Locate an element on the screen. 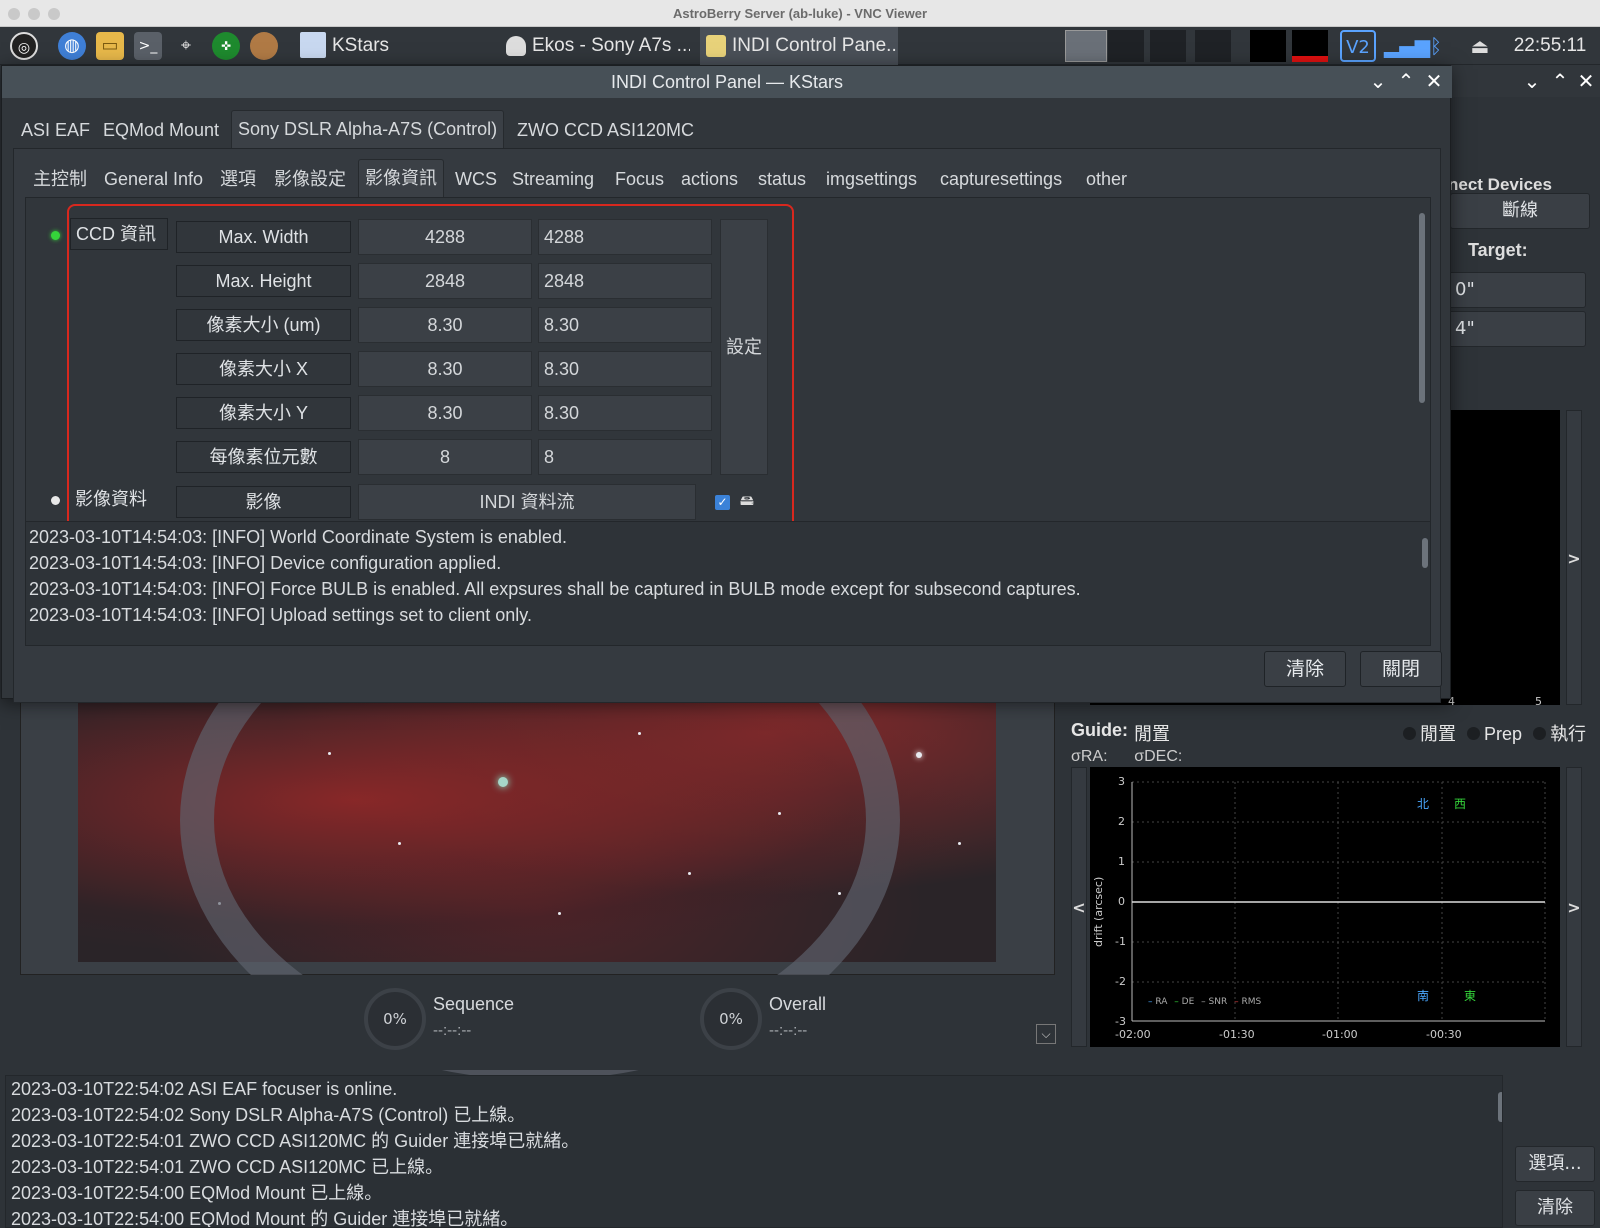 This screenshot has height=1228, width=1600. sequence-label: Sequence is located at coordinates (474, 1004).